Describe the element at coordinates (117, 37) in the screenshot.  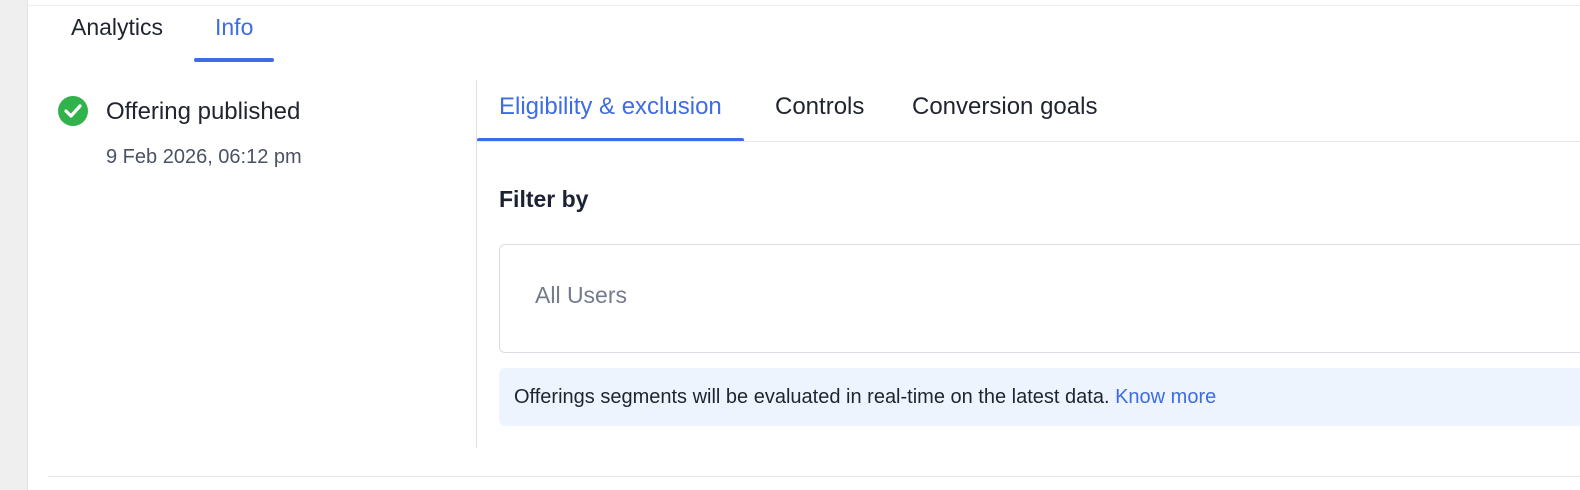
I see `tab-analytics: Analytics` at that location.